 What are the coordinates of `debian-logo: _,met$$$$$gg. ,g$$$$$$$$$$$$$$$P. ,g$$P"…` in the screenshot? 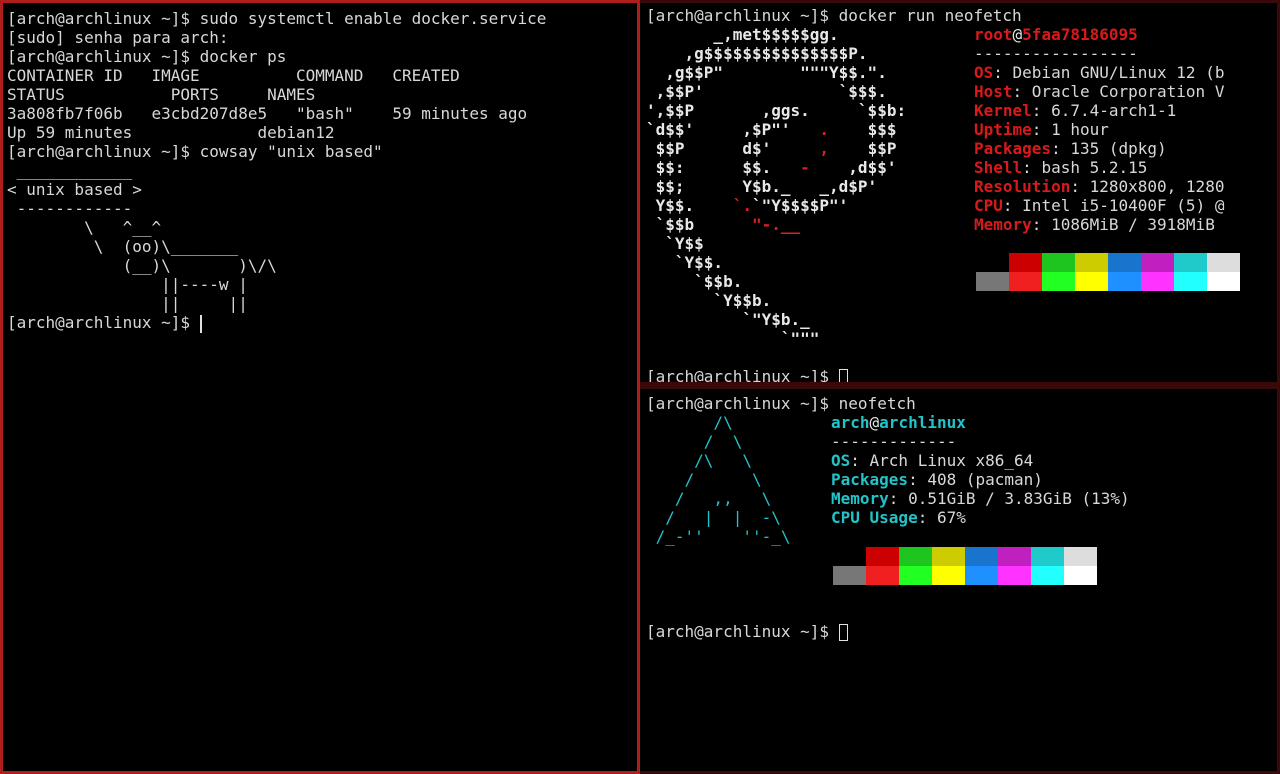 It's located at (776, 186).